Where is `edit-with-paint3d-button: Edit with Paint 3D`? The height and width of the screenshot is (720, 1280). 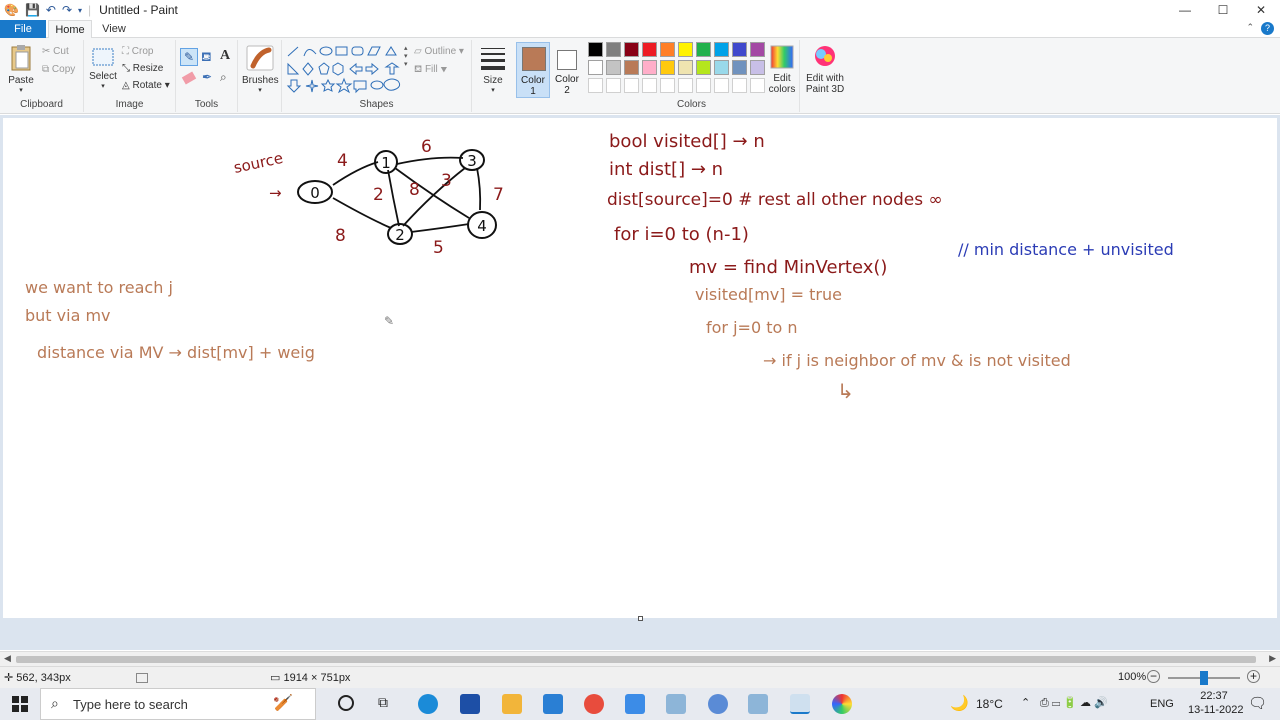 edit-with-paint3d-button: Edit with Paint 3D is located at coordinates (825, 69).